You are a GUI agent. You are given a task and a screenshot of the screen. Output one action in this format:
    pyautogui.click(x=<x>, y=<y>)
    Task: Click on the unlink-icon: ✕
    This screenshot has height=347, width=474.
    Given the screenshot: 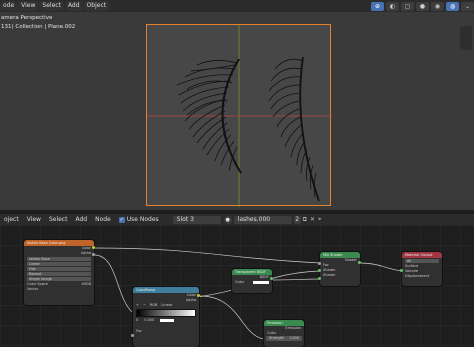 What is the action you would take?
    pyautogui.click(x=312, y=219)
    